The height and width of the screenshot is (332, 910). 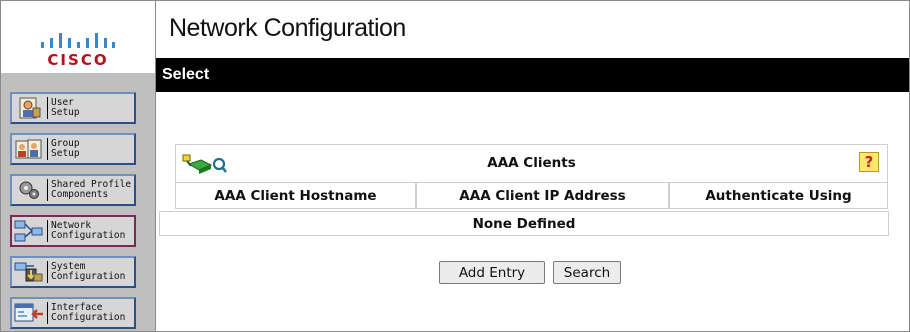 I want to click on logo-area: CISCO, so click(x=78, y=37).